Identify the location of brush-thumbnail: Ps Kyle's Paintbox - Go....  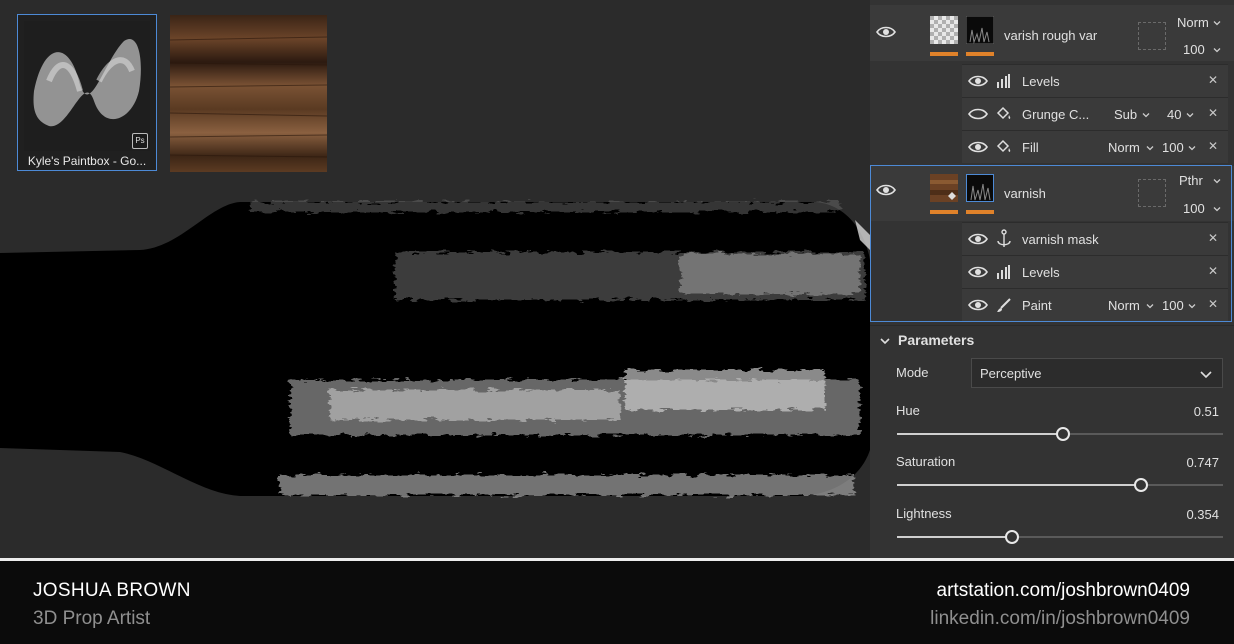
(87, 92).